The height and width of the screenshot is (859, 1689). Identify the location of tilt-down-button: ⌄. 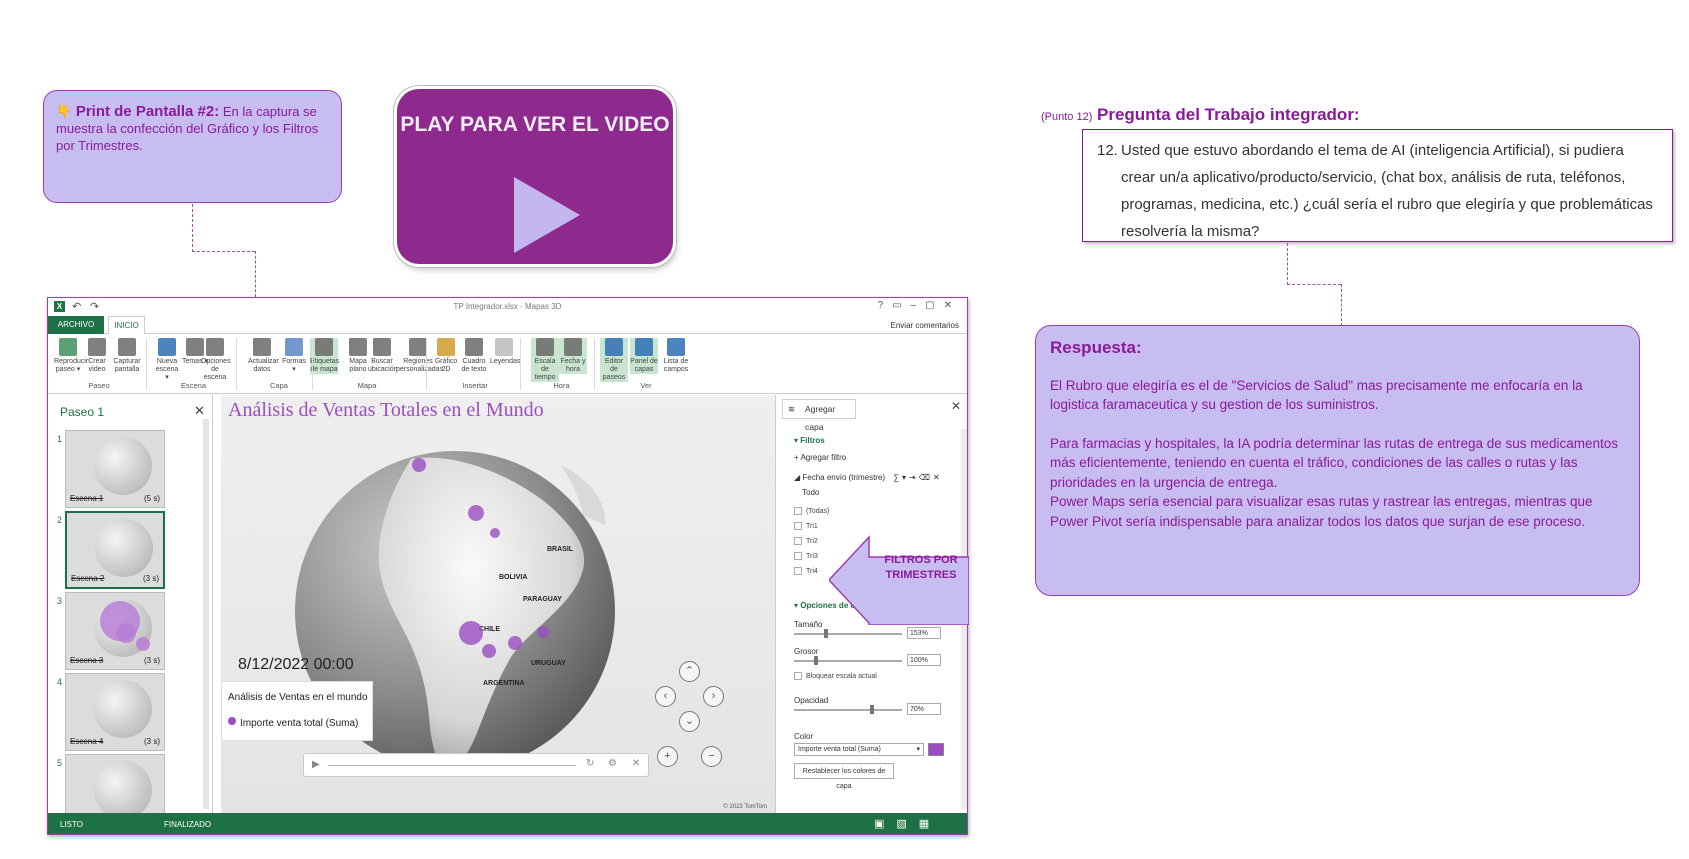
(689, 721).